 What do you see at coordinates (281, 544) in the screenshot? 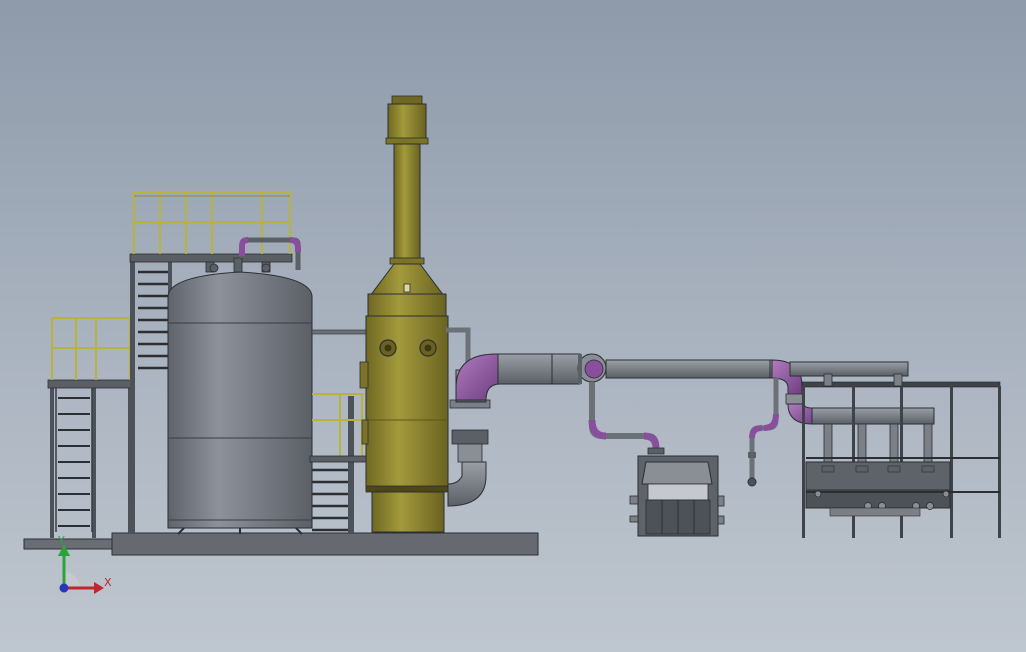
I see `base-skid` at bounding box center [281, 544].